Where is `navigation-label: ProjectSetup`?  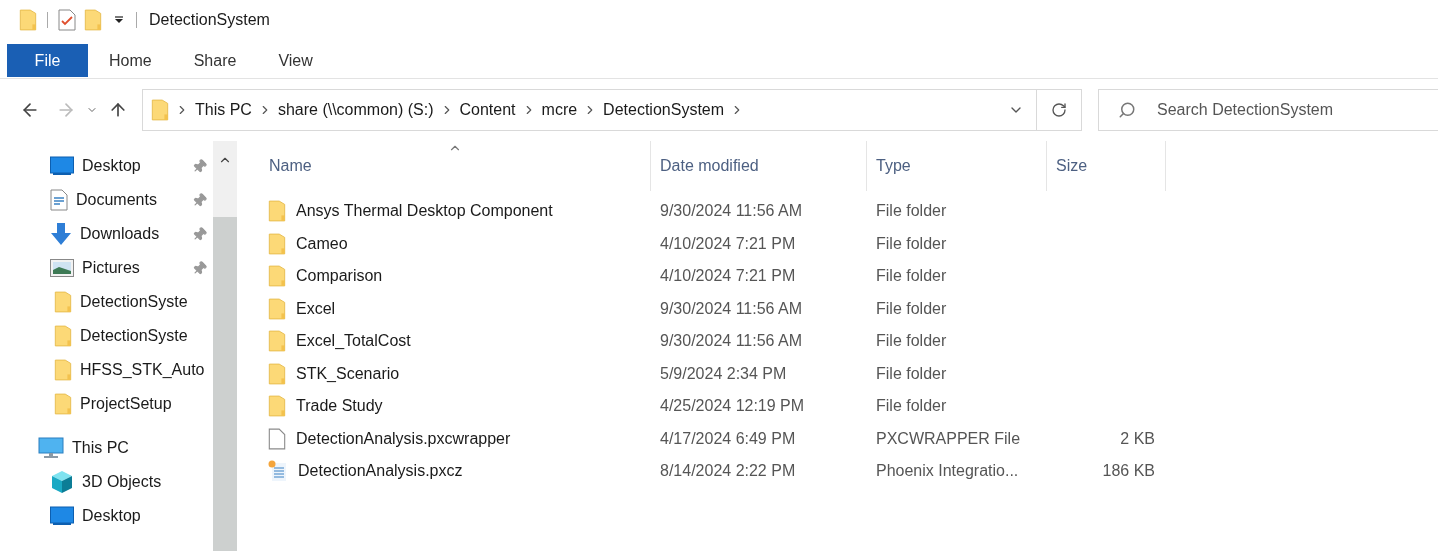
navigation-label: ProjectSetup is located at coordinates (126, 404).